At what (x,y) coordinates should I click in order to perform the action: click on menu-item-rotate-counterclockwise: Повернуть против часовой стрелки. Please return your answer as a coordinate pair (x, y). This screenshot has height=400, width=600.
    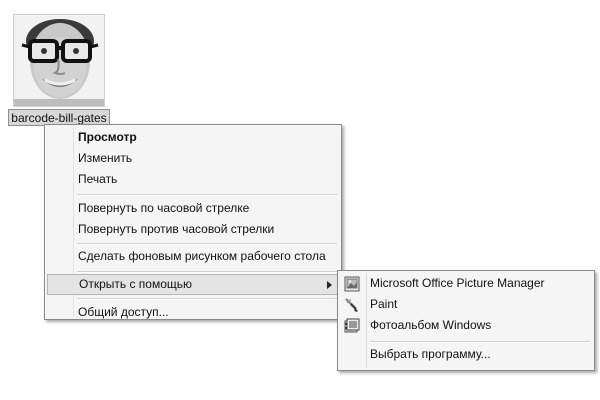
    Looking at the image, I should click on (193, 229).